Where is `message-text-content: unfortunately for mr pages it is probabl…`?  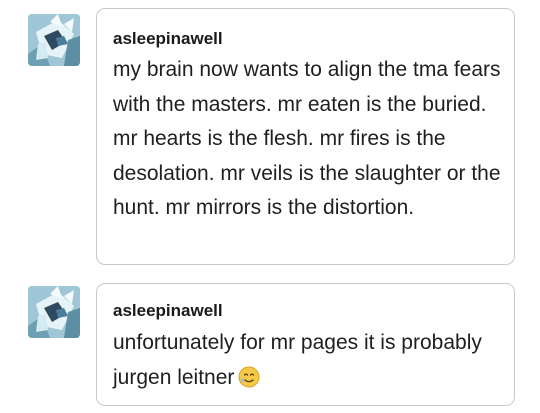
message-text-content: unfortunately for mr pages it is probabl… is located at coordinates (297, 360).